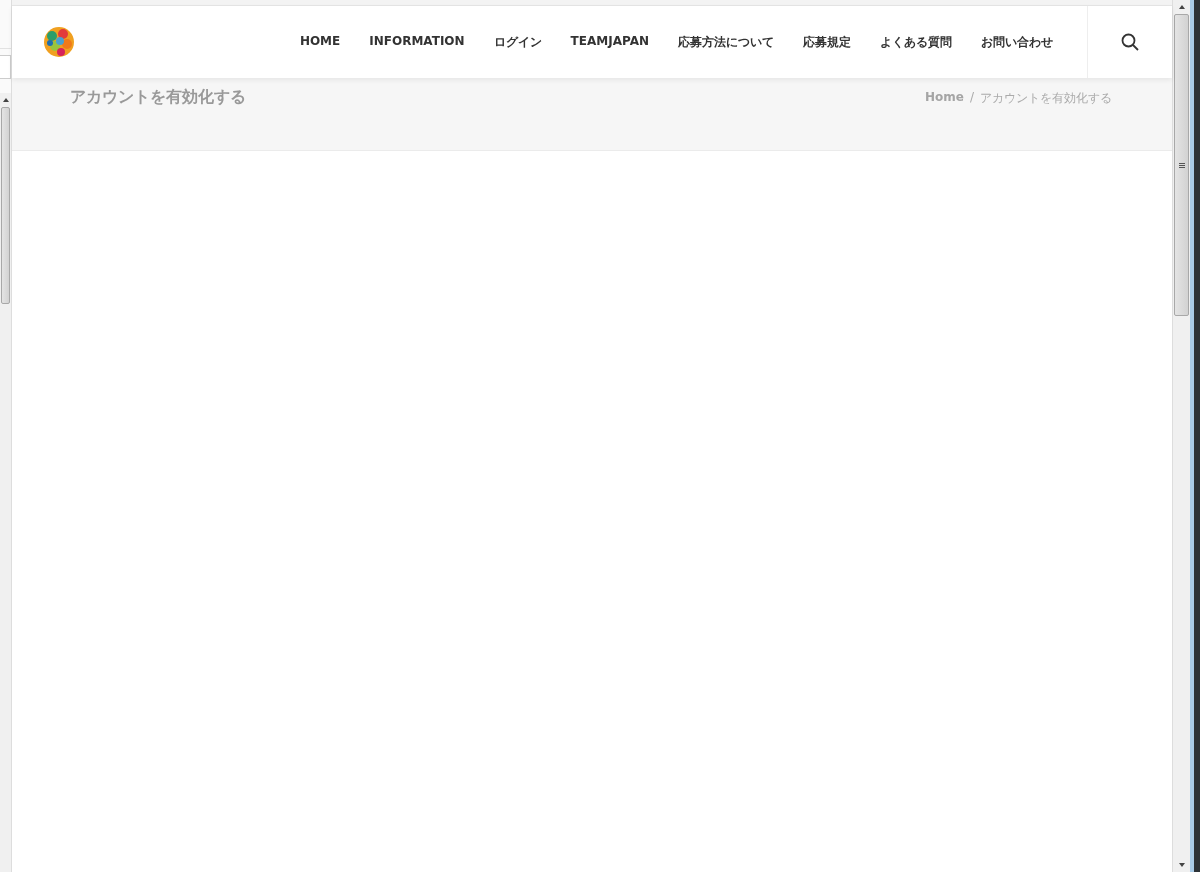  What do you see at coordinates (916, 42) in the screenshot?
I see `nav-link: よくある質問` at bounding box center [916, 42].